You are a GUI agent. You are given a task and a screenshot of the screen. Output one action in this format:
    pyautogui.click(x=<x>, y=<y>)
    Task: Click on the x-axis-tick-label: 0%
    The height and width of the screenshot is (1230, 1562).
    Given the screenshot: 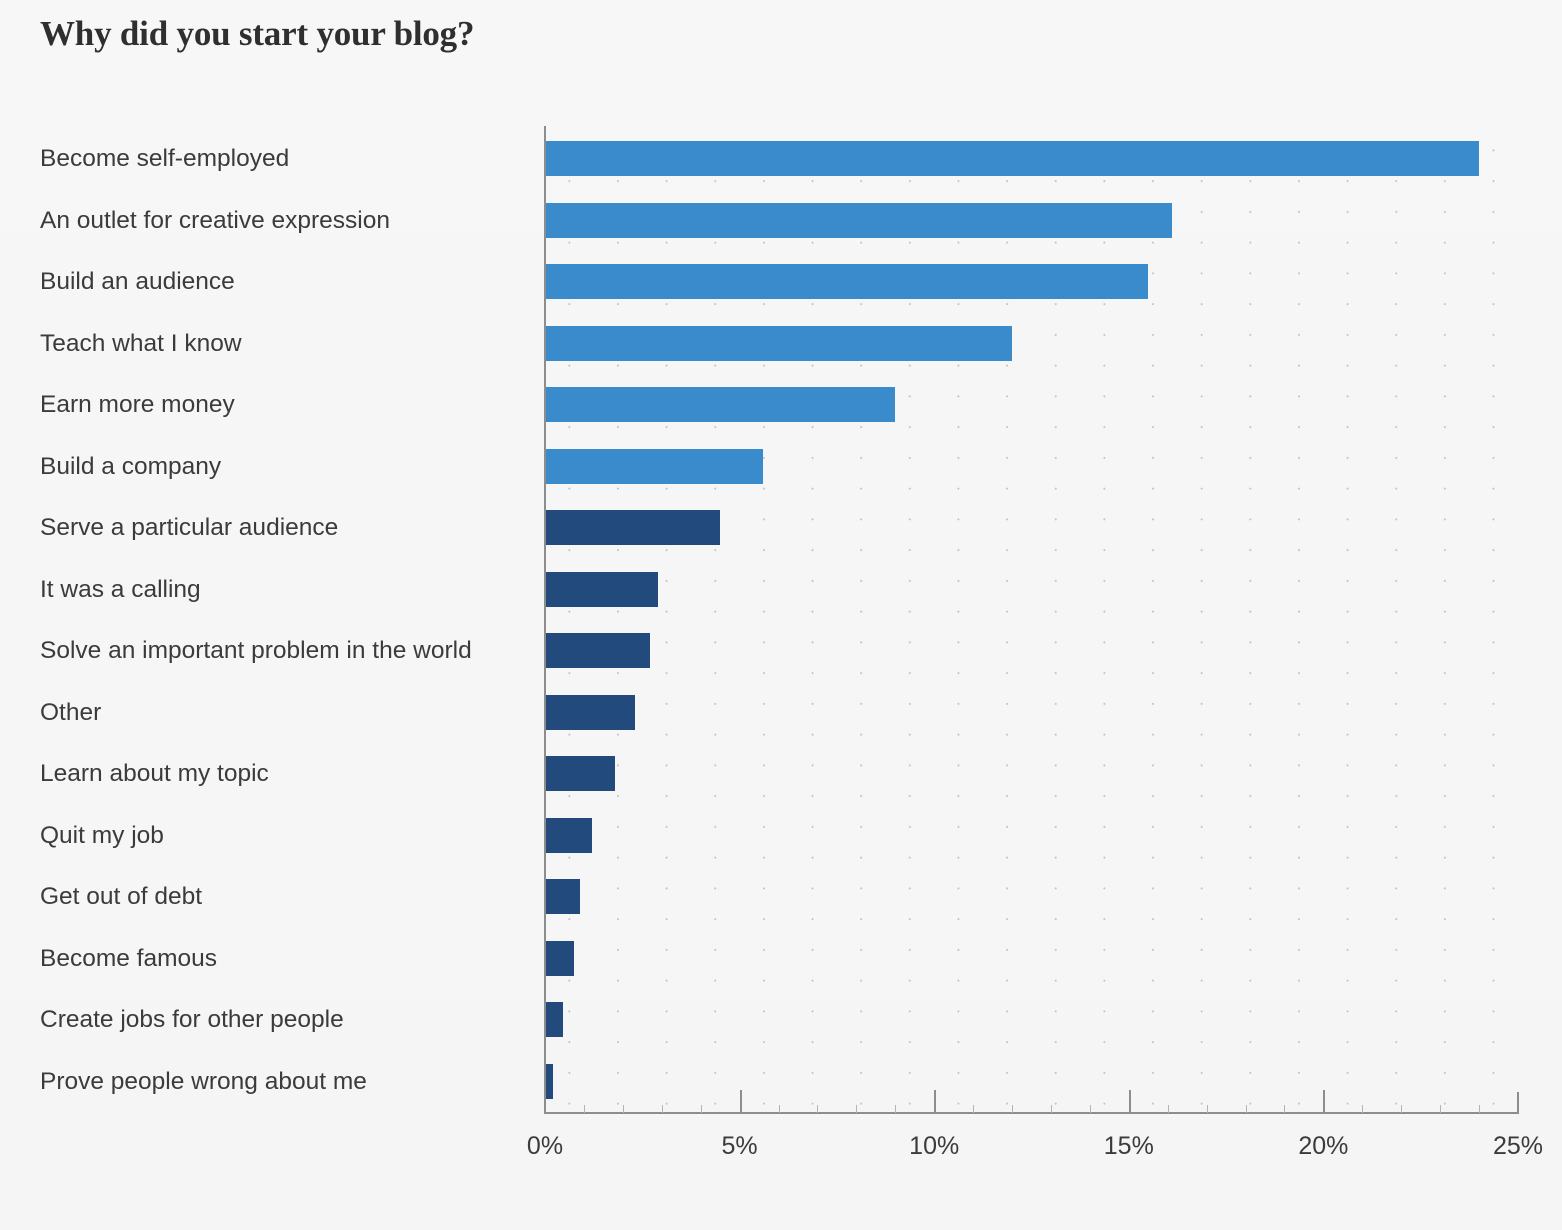 What is the action you would take?
    pyautogui.click(x=545, y=1146)
    